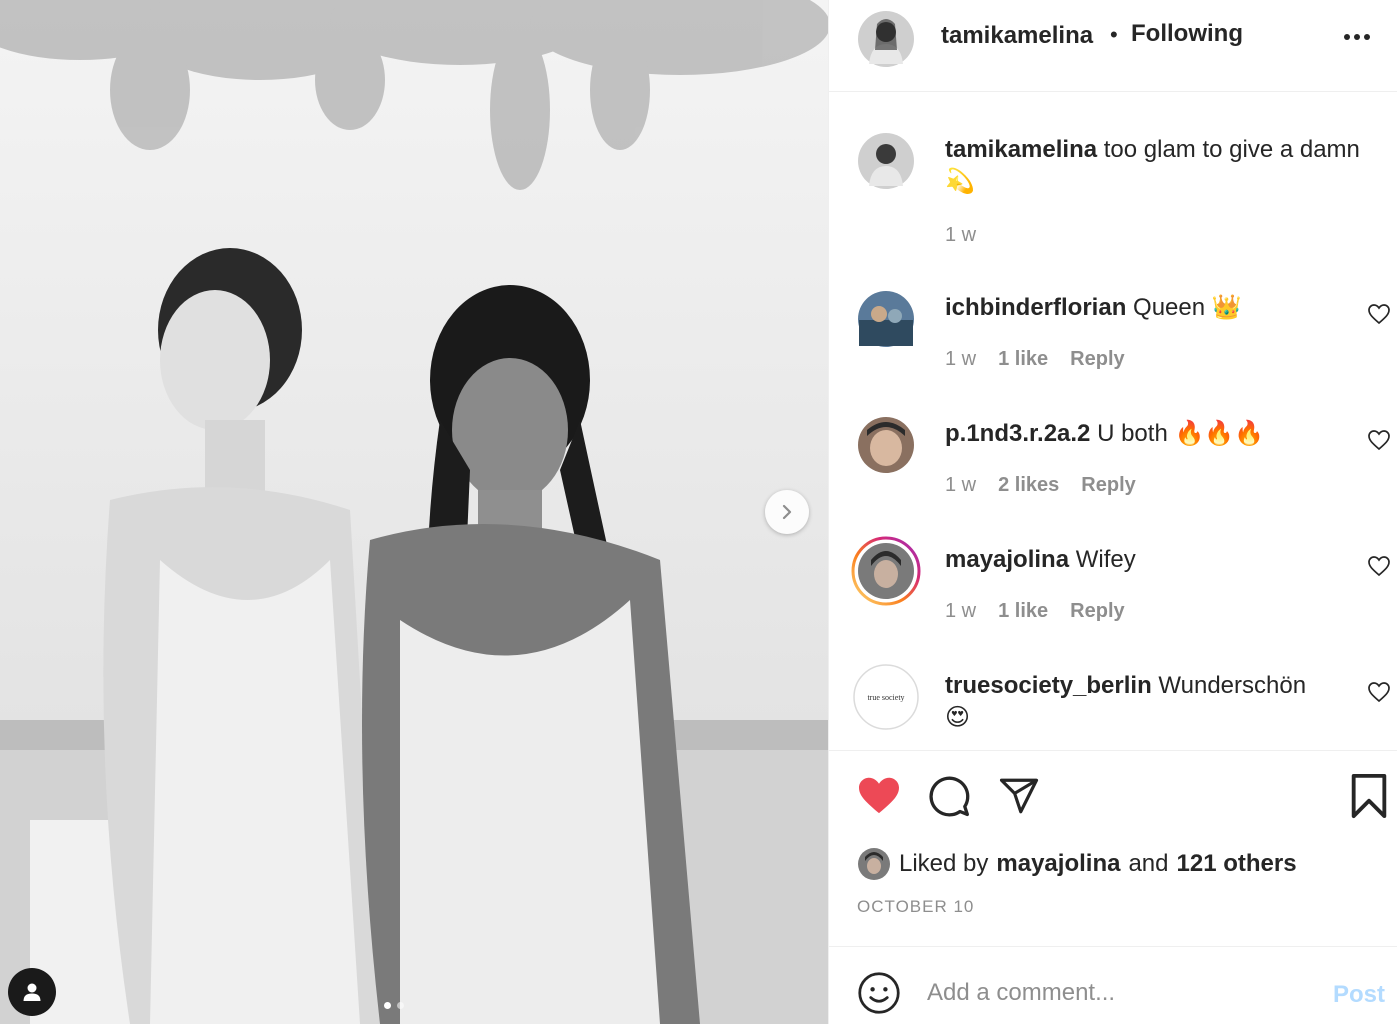 The width and height of the screenshot is (1397, 1024). Describe the element at coordinates (400, 1005) in the screenshot. I see `carousel-dot` at that location.